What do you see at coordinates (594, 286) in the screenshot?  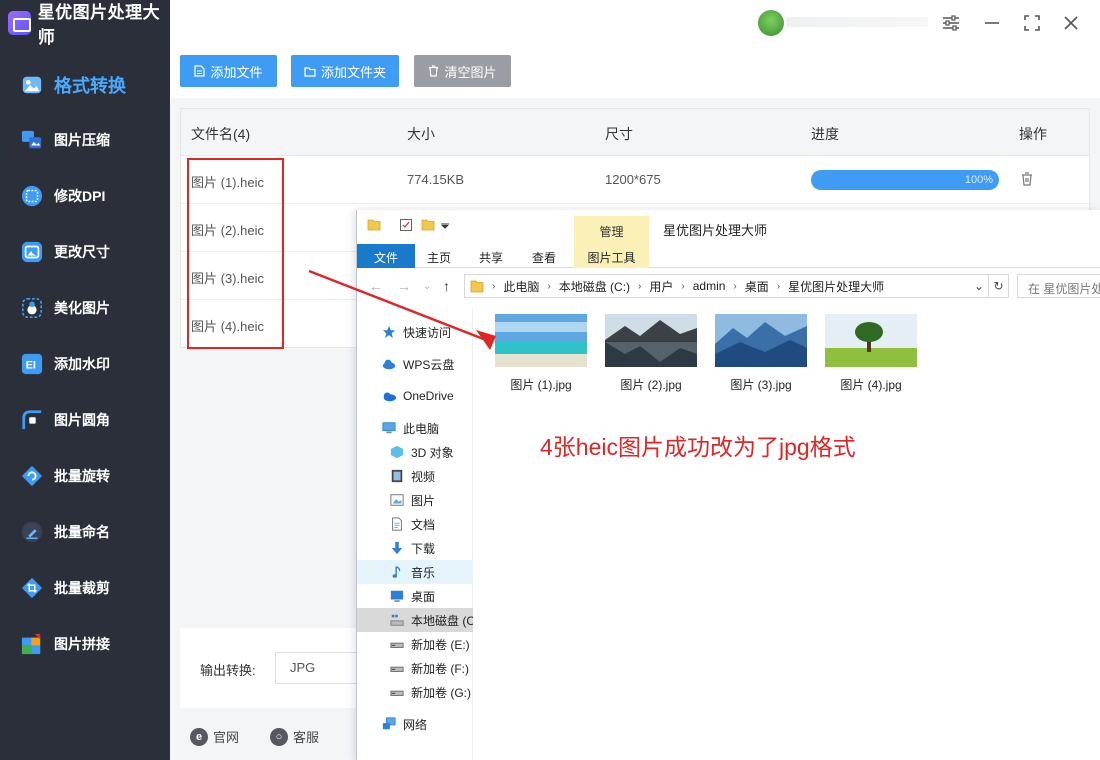 I see `breadcrumb-item: 本地磁盘 (C:)` at bounding box center [594, 286].